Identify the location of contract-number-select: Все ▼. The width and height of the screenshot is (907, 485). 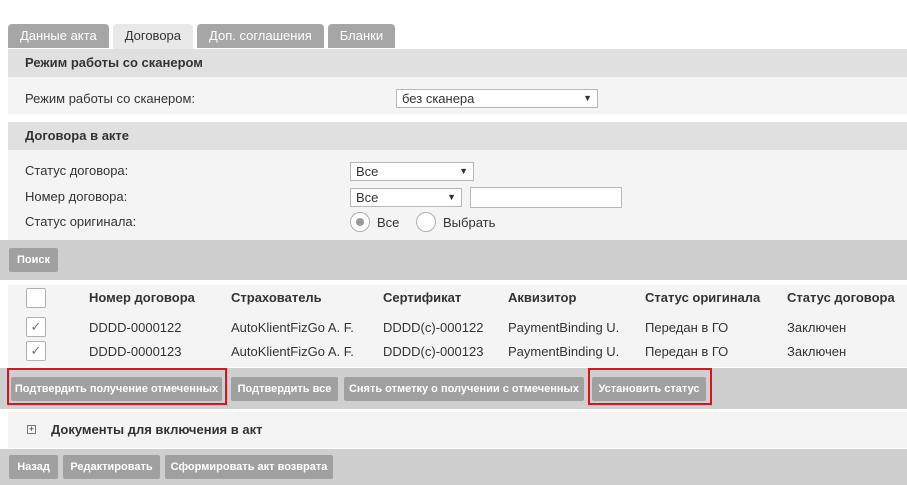
(406, 197).